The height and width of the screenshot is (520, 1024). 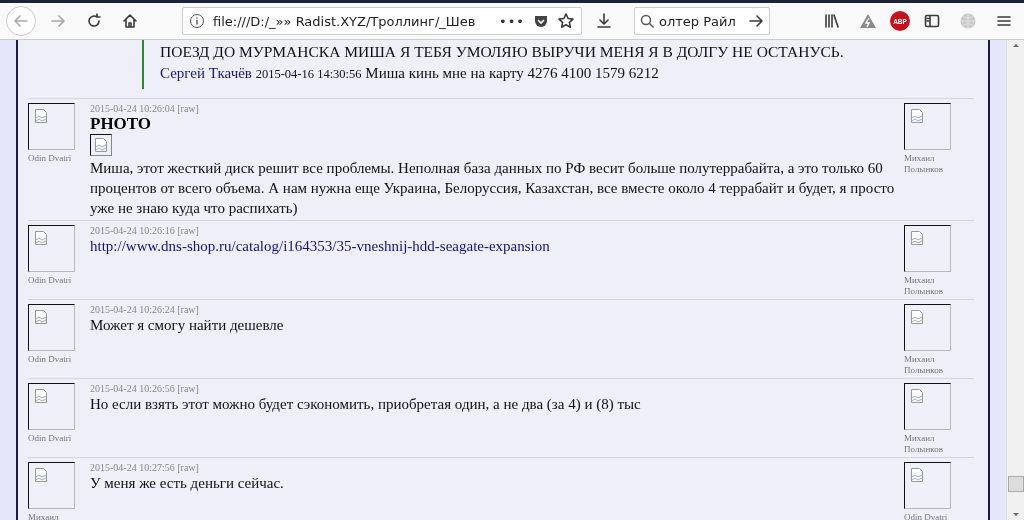 I want to click on home-icon, so click(x=130, y=21).